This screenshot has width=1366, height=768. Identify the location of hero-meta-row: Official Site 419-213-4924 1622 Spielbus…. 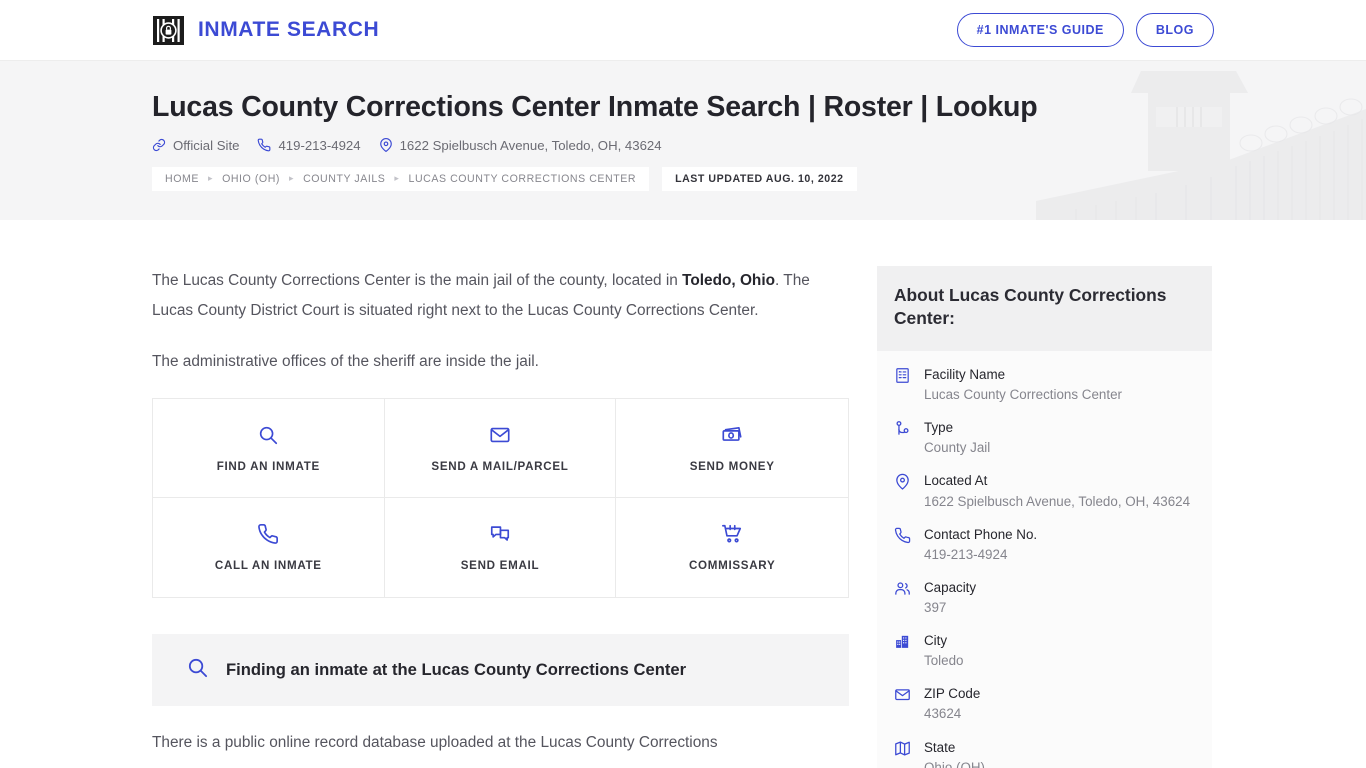
(683, 145).